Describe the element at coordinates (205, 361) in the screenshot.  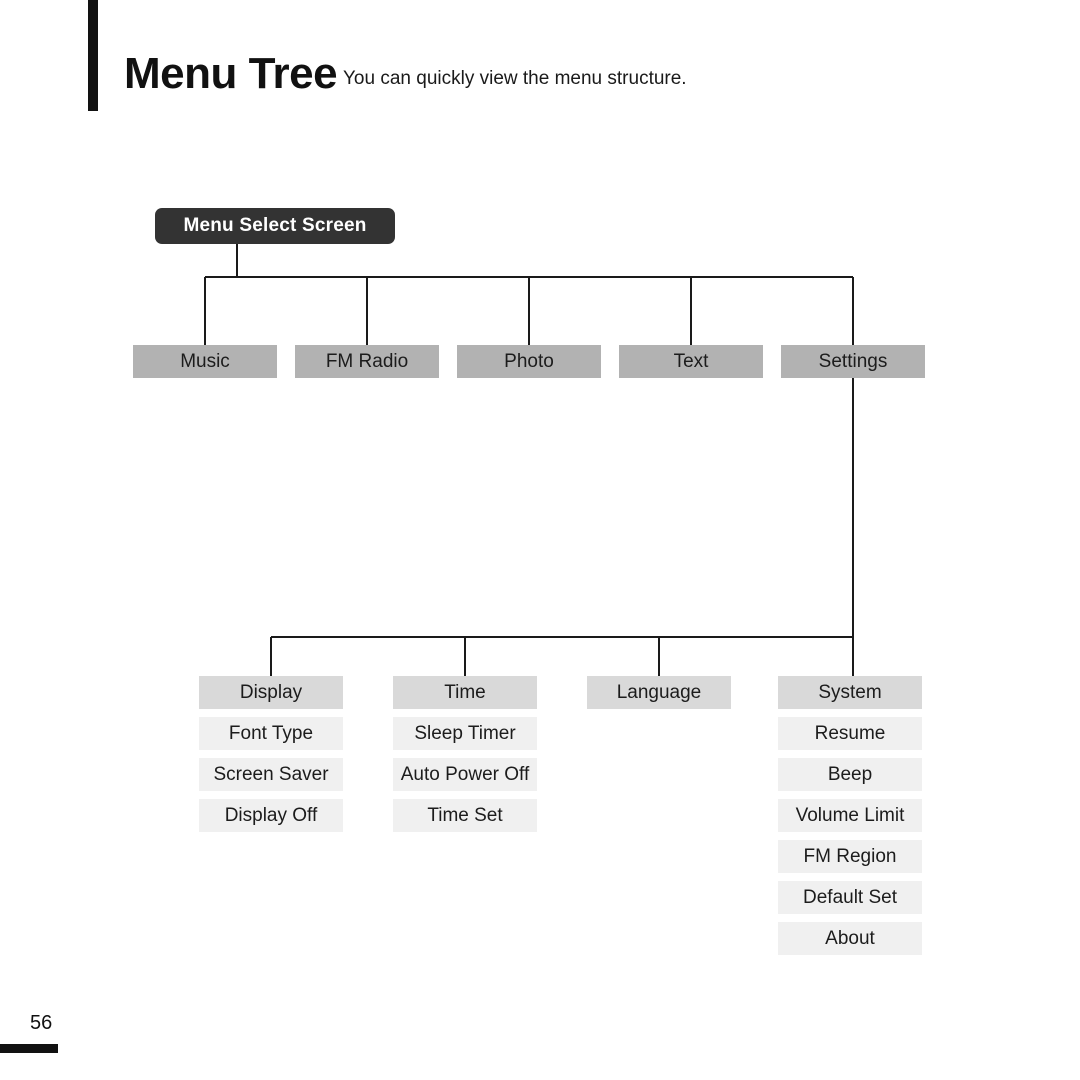
I see `node-music: Music` at that location.